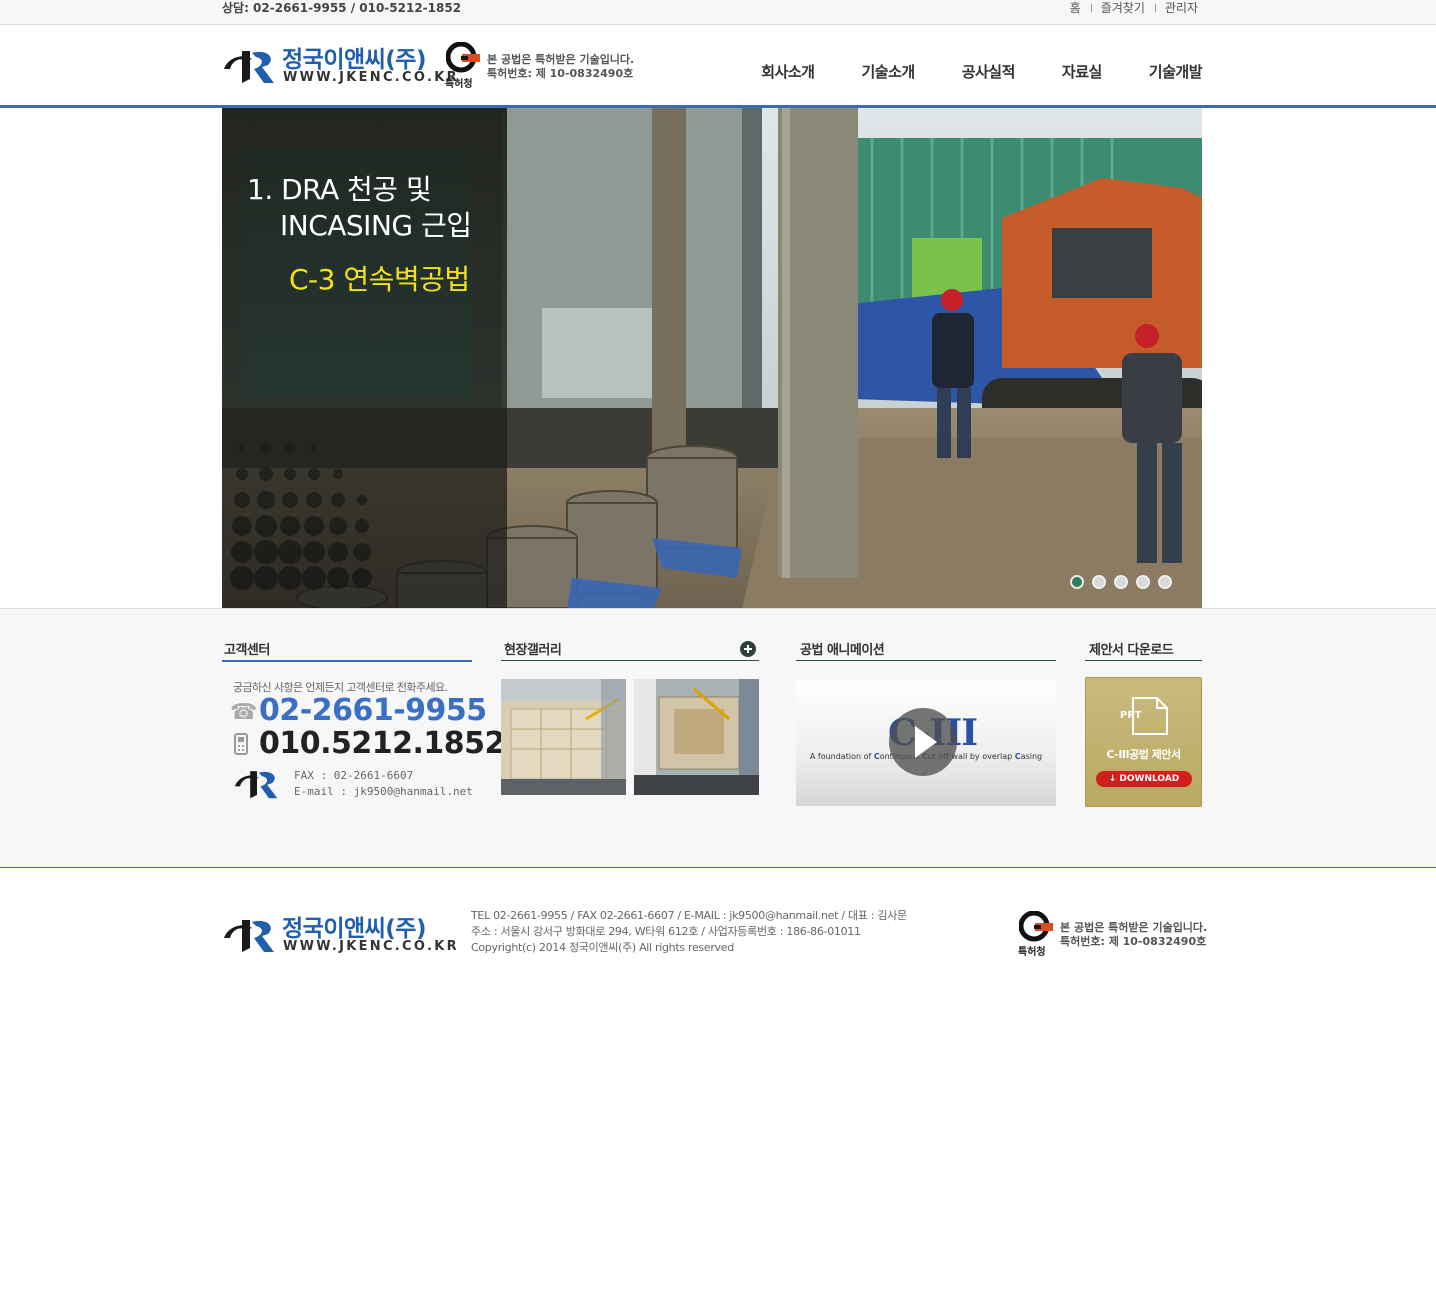  What do you see at coordinates (339, 189) in the screenshot?
I see `hero-title-line-1: 1. DRA 천공 및` at bounding box center [339, 189].